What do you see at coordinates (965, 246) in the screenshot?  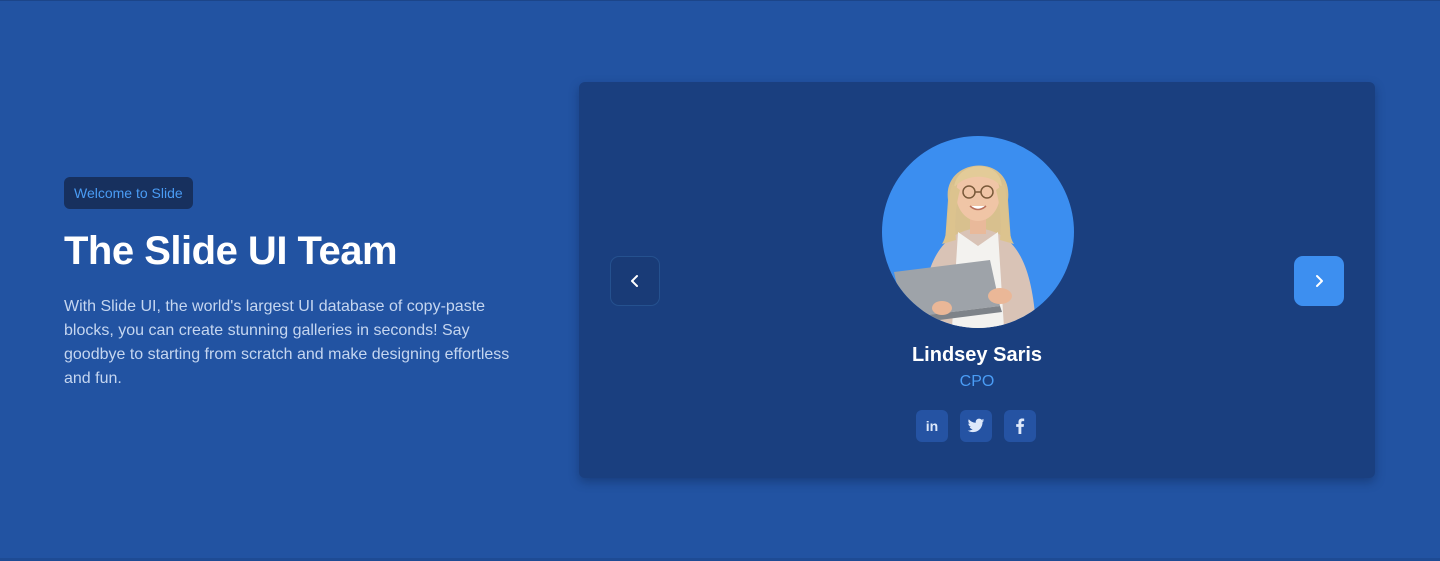 I see `person-with-laptop-illustration` at bounding box center [965, 246].